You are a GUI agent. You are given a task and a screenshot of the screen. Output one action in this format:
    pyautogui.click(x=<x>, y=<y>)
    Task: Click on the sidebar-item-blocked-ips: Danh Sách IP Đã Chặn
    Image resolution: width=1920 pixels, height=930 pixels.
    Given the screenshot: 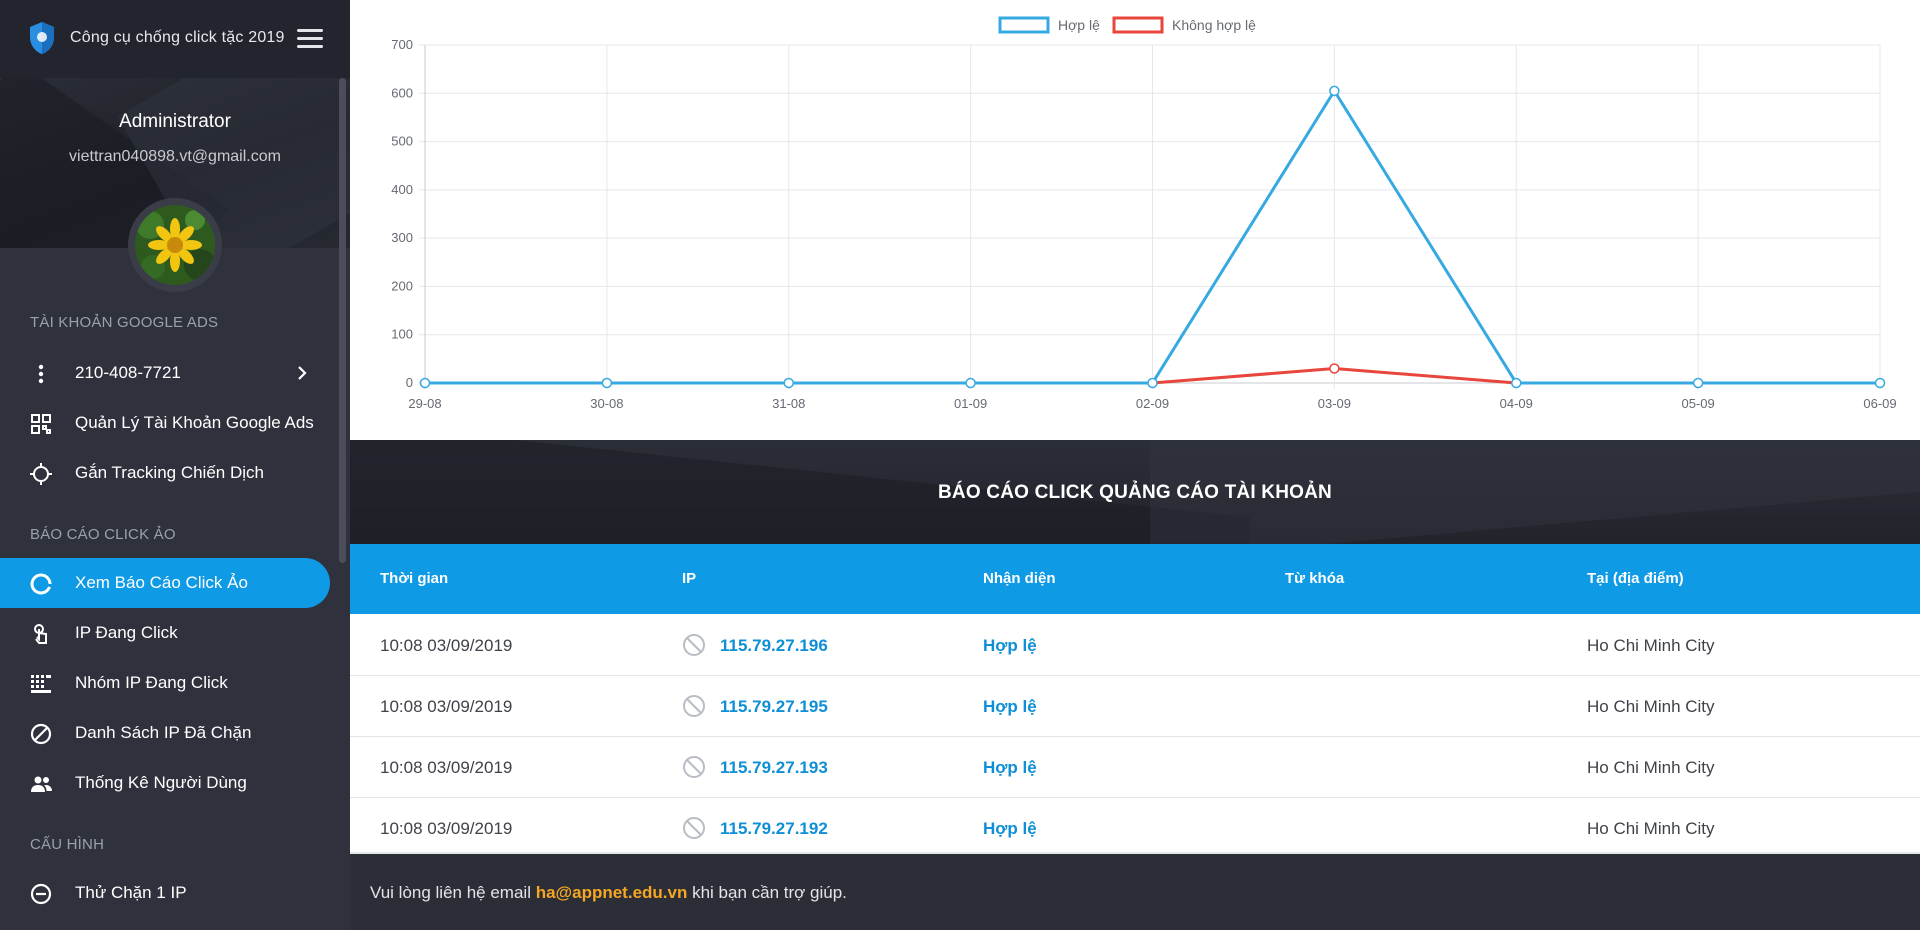 What is the action you would take?
    pyautogui.click(x=165, y=733)
    